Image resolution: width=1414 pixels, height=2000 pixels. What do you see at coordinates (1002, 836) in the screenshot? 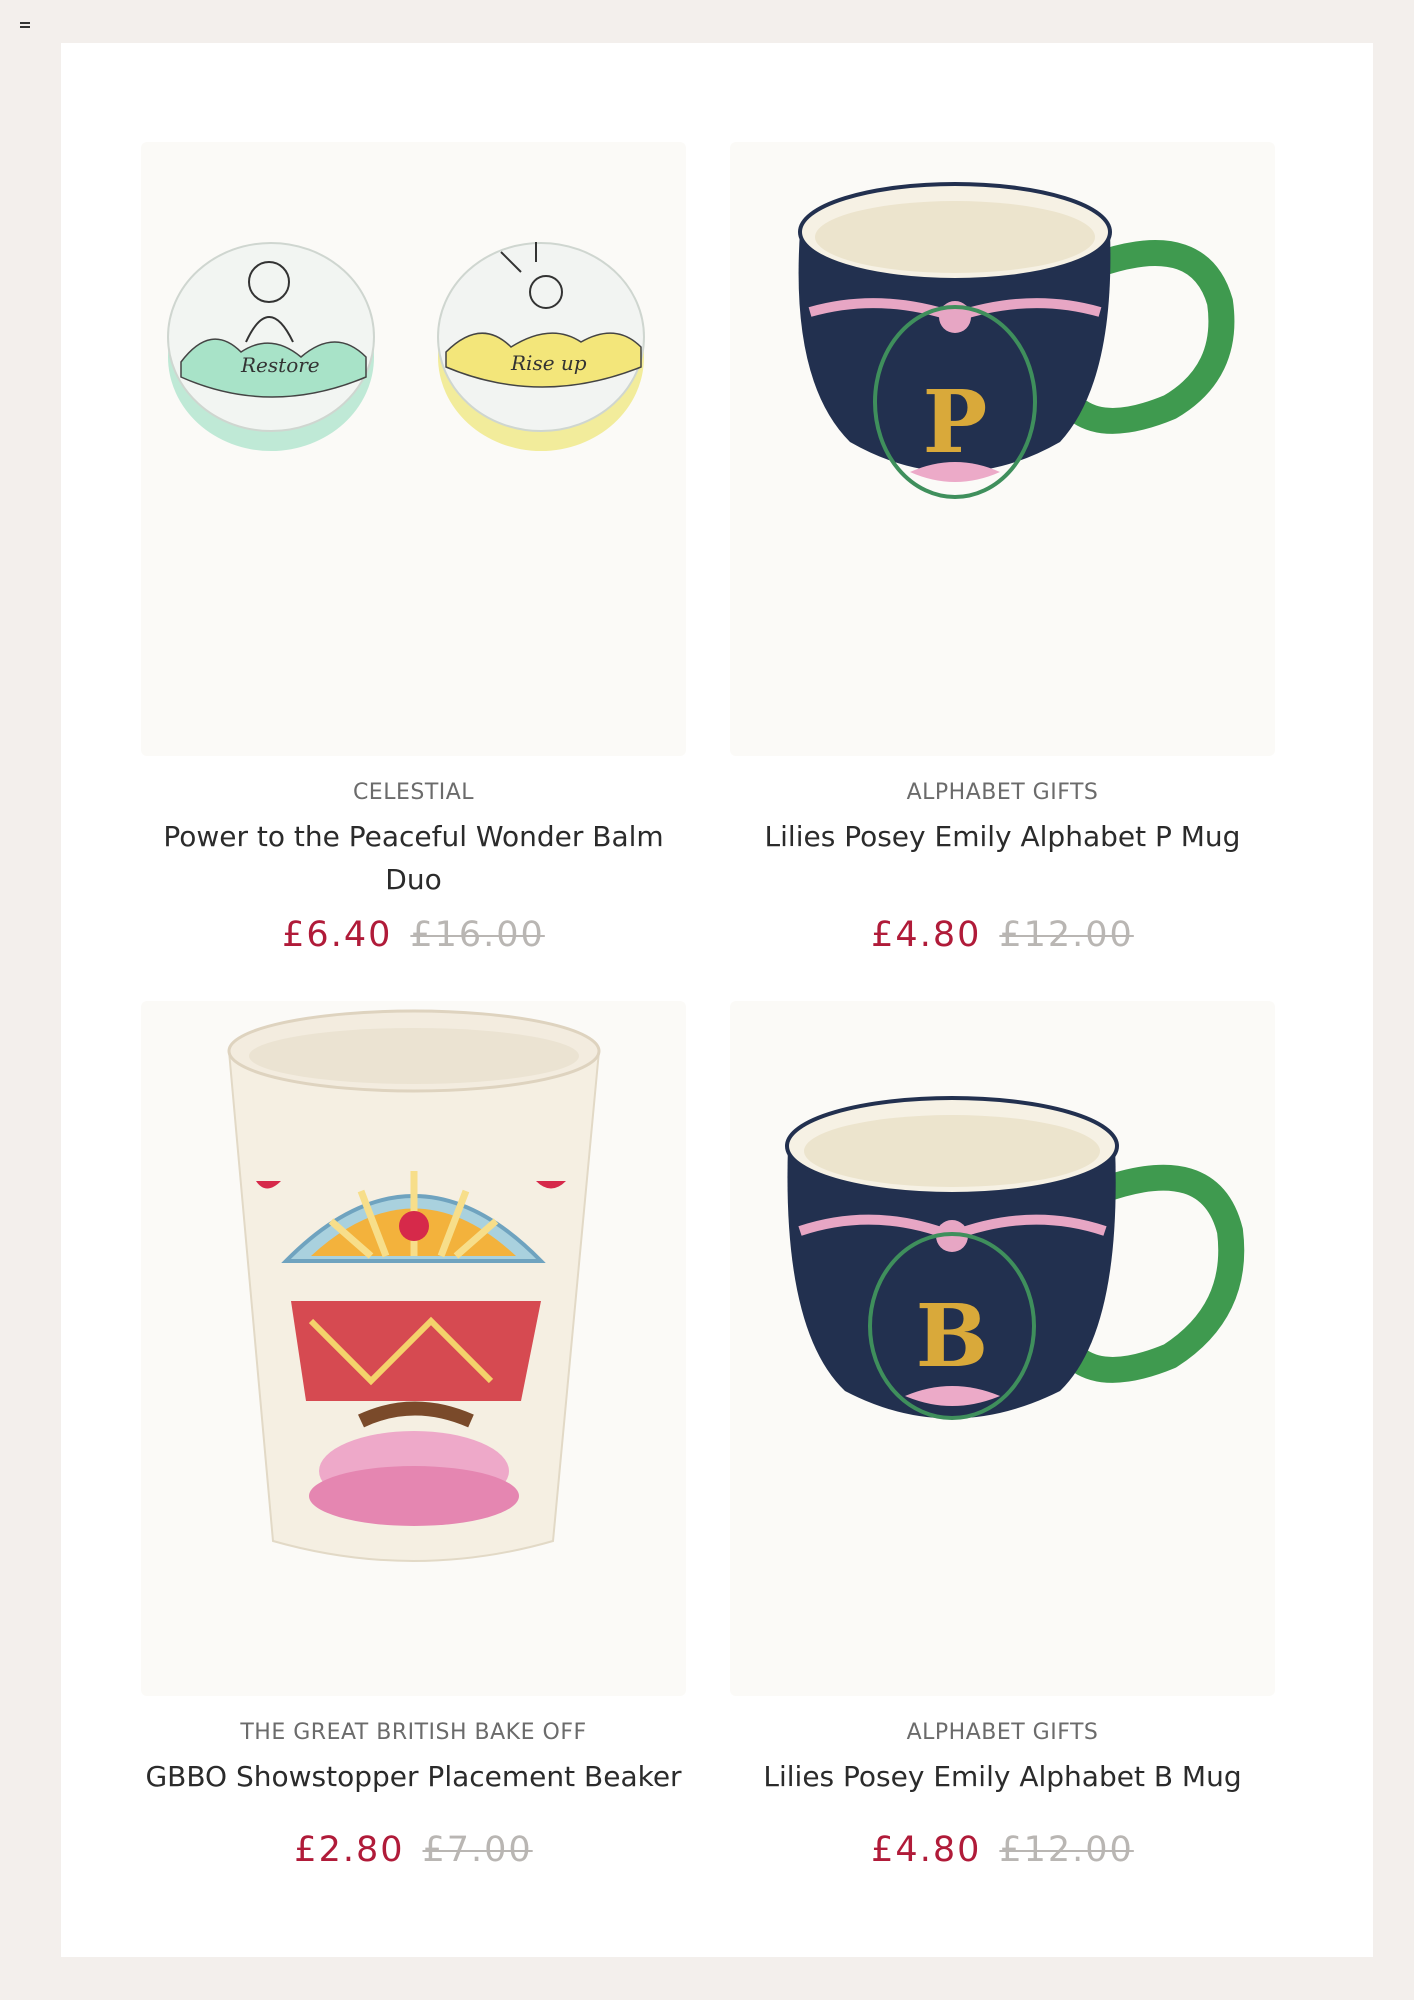
I see `product-title: Lilies Posey Emily Alphabet P Mug` at bounding box center [1002, 836].